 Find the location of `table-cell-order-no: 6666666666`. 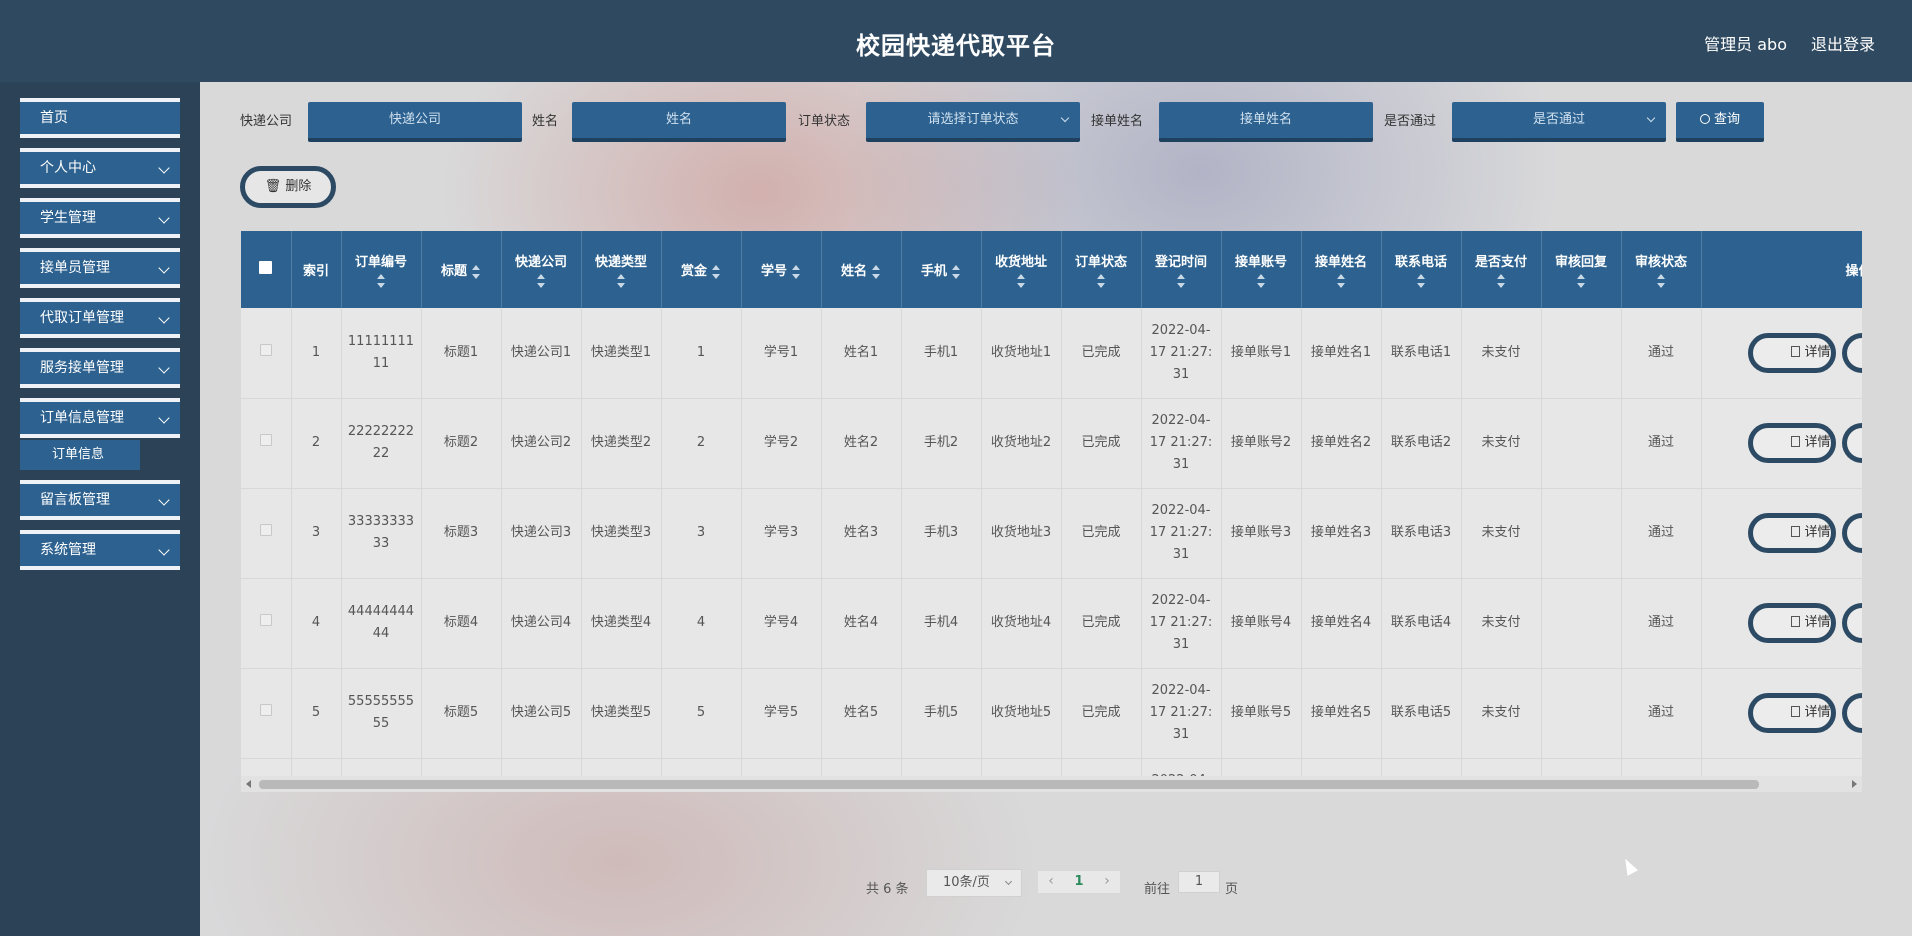

table-cell-order-no: 6666666666 is located at coordinates (381, 767).